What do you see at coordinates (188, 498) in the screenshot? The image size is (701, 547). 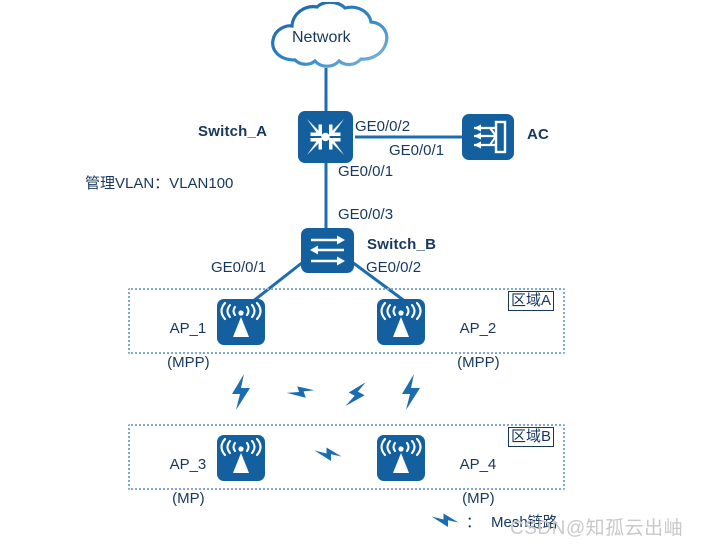 I see `ap3-role: (MP)` at bounding box center [188, 498].